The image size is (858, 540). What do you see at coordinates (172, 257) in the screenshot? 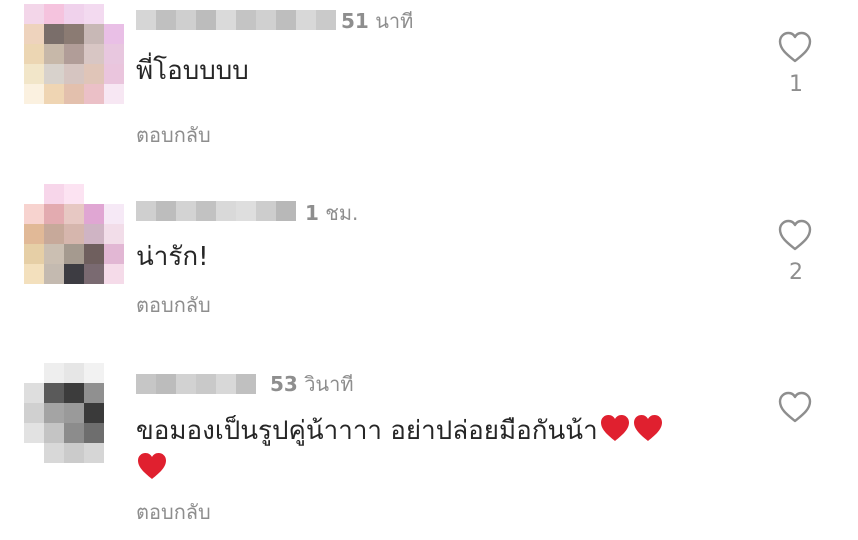
I see `comment-text: น่ารัก!` at bounding box center [172, 257].